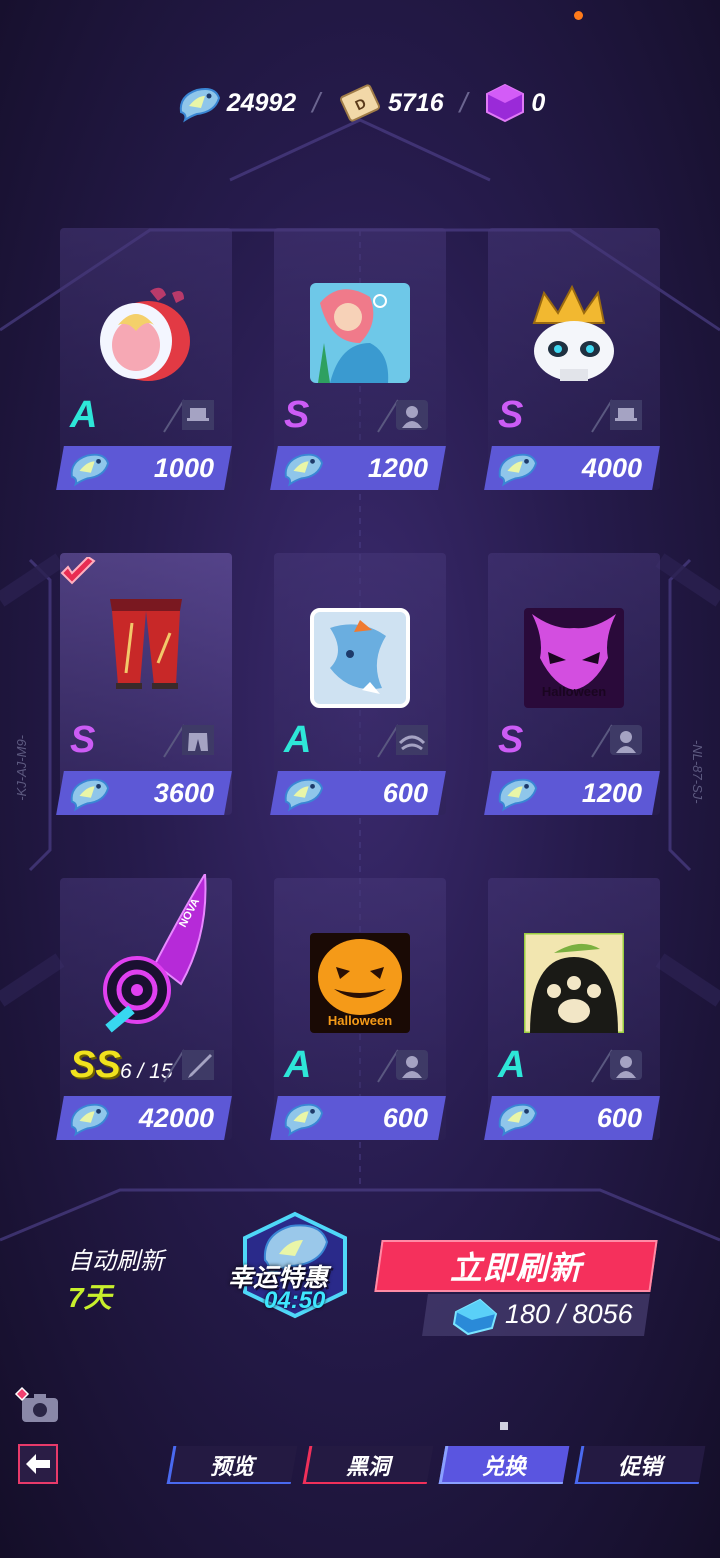 This screenshot has width=720, height=1558. I want to click on coin-amount: 5716, so click(416, 102).